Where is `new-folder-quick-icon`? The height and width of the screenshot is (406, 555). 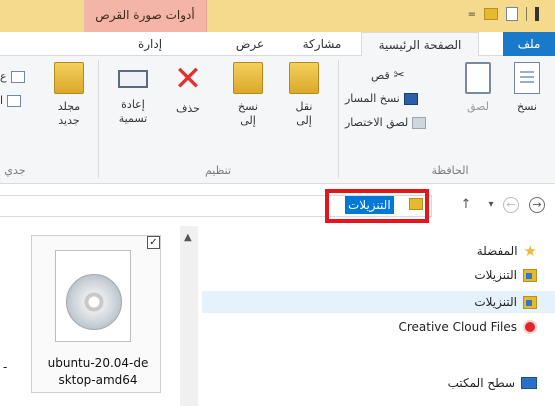 new-folder-quick-icon is located at coordinates (491, 14).